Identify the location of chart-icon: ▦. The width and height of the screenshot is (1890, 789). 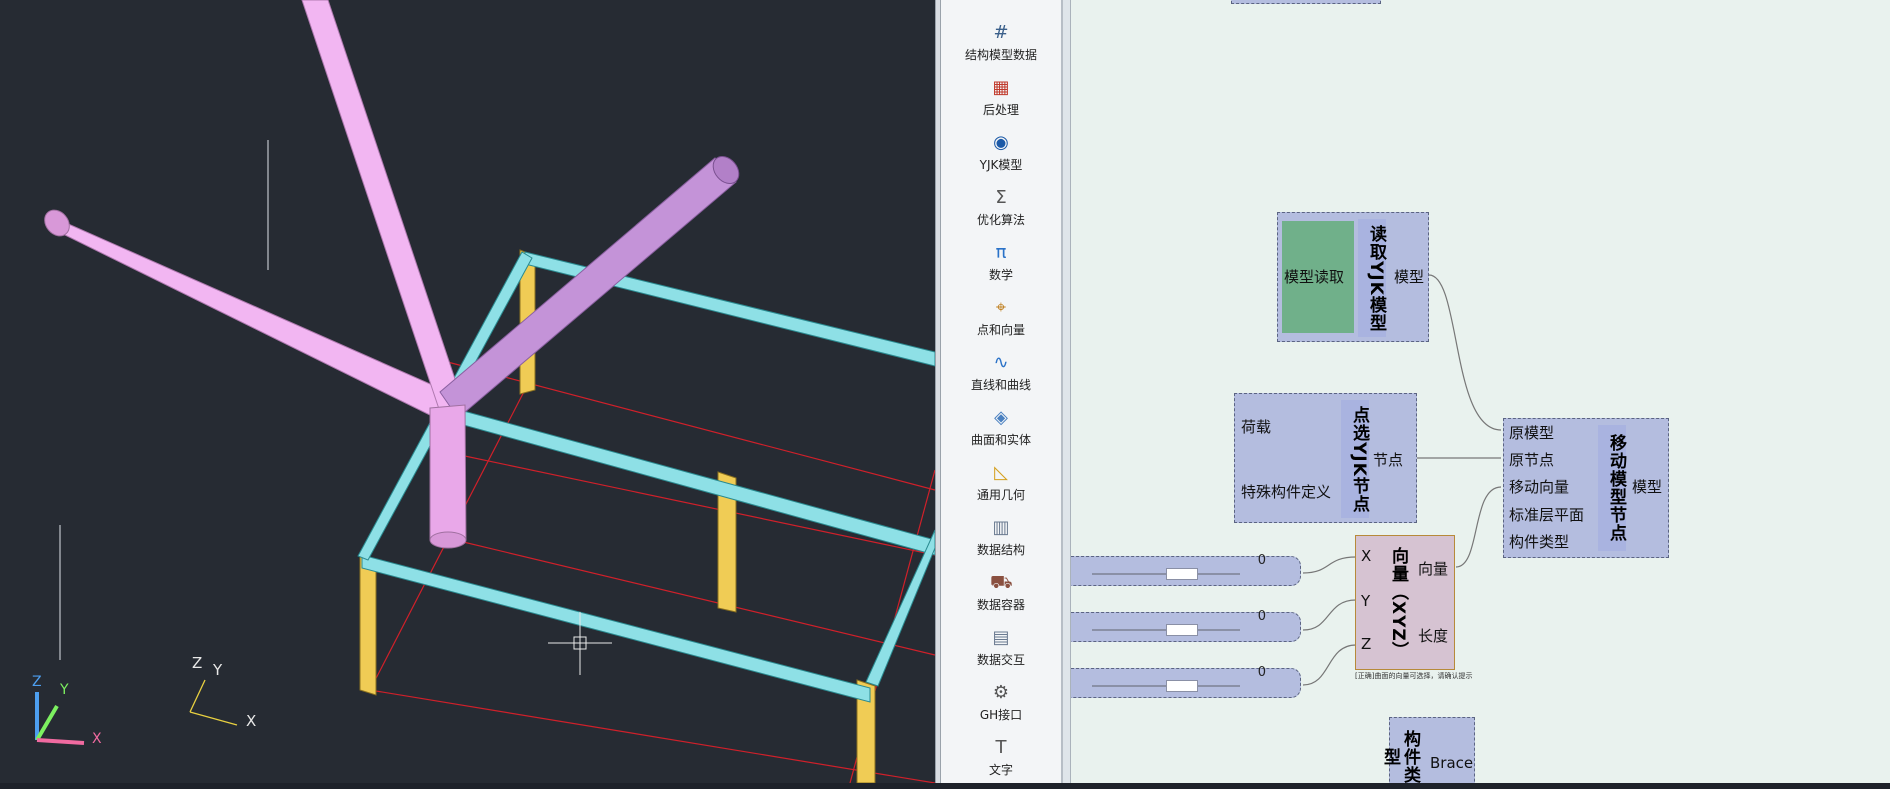
(1001, 87).